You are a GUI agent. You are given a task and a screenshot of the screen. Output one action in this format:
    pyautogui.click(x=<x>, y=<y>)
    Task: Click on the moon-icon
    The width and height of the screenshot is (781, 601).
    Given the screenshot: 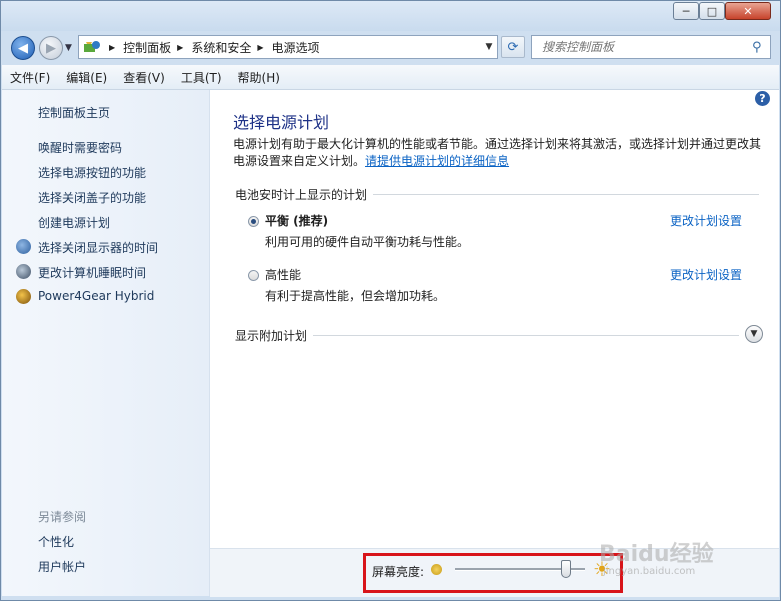 What is the action you would take?
    pyautogui.click(x=23, y=271)
    